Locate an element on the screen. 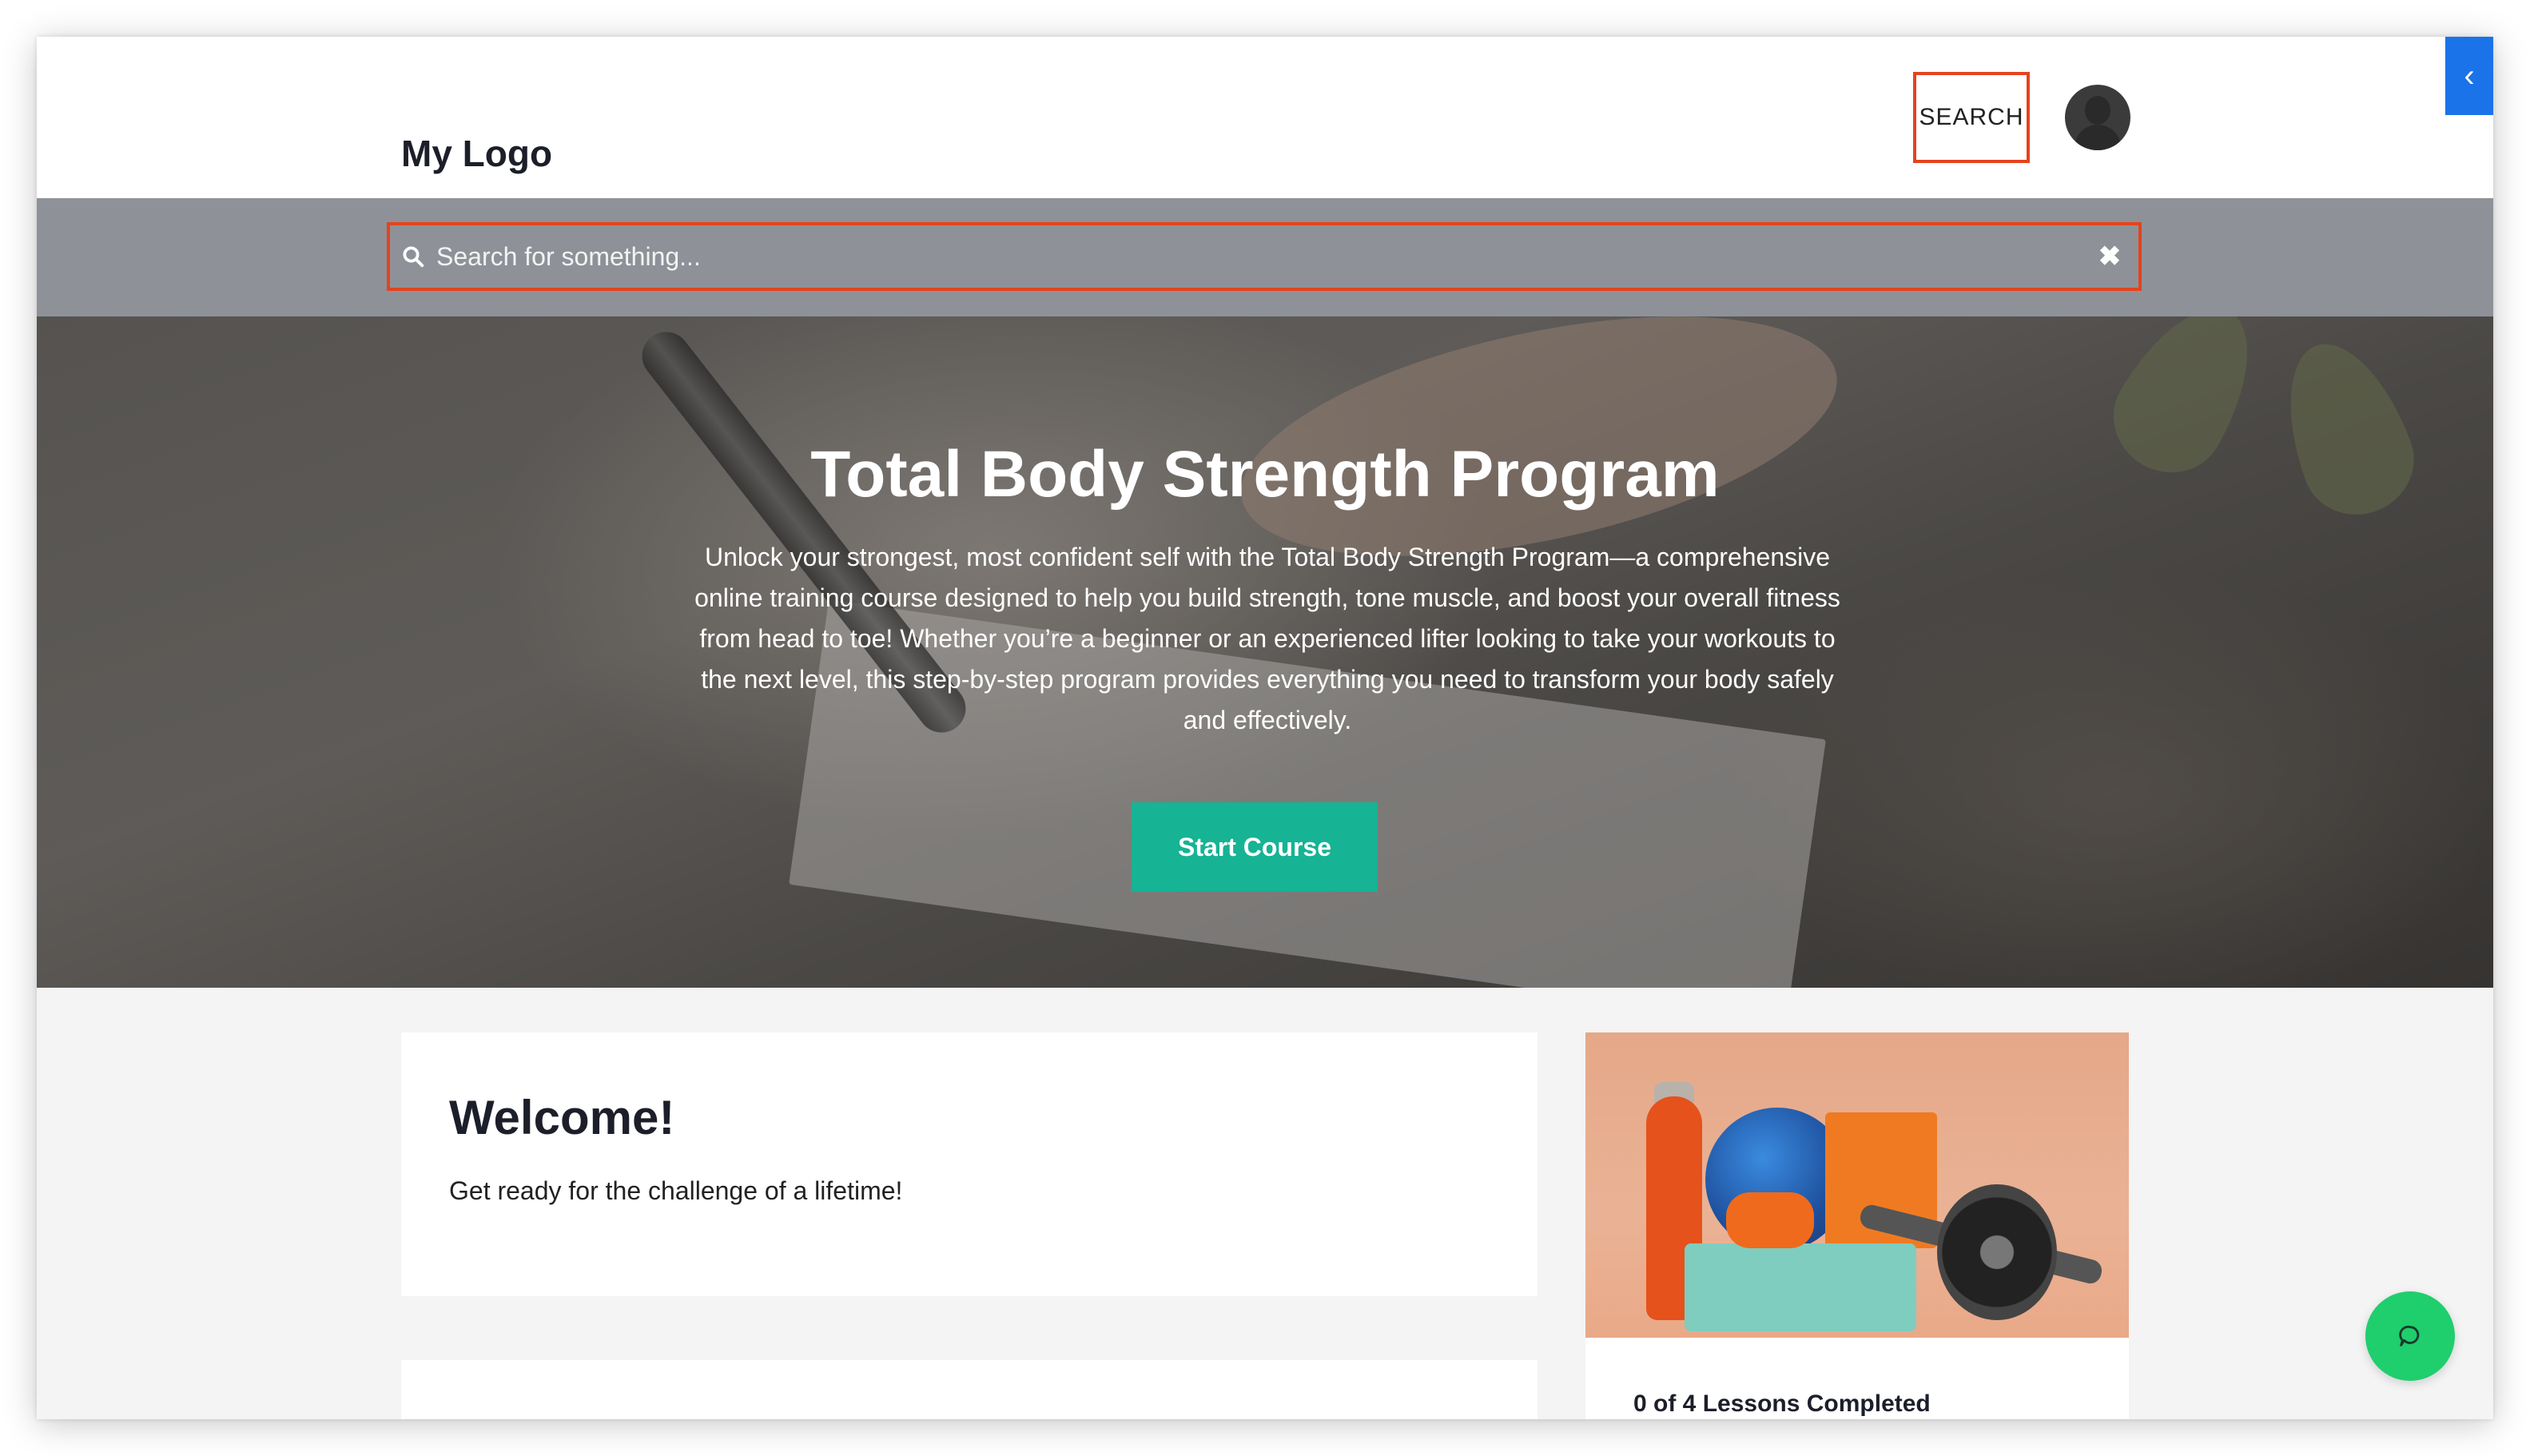 This screenshot has width=2530, height=1456. search-toggle-button: SEARCH is located at coordinates (1971, 117).